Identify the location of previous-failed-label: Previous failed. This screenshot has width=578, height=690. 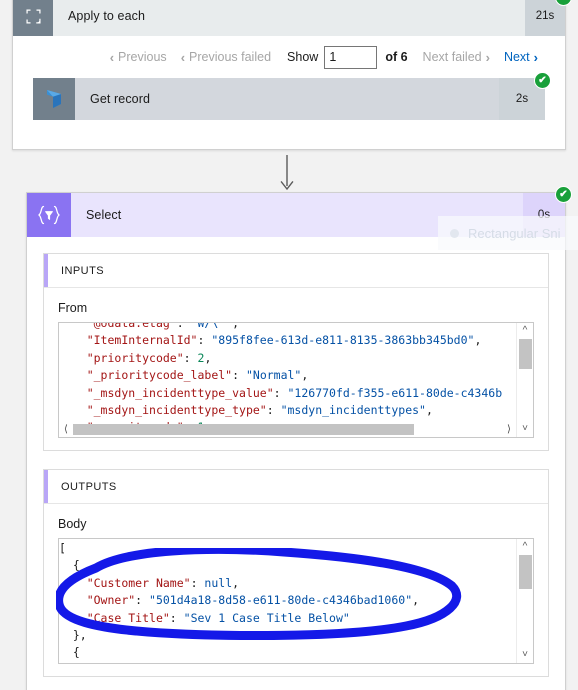
(230, 57).